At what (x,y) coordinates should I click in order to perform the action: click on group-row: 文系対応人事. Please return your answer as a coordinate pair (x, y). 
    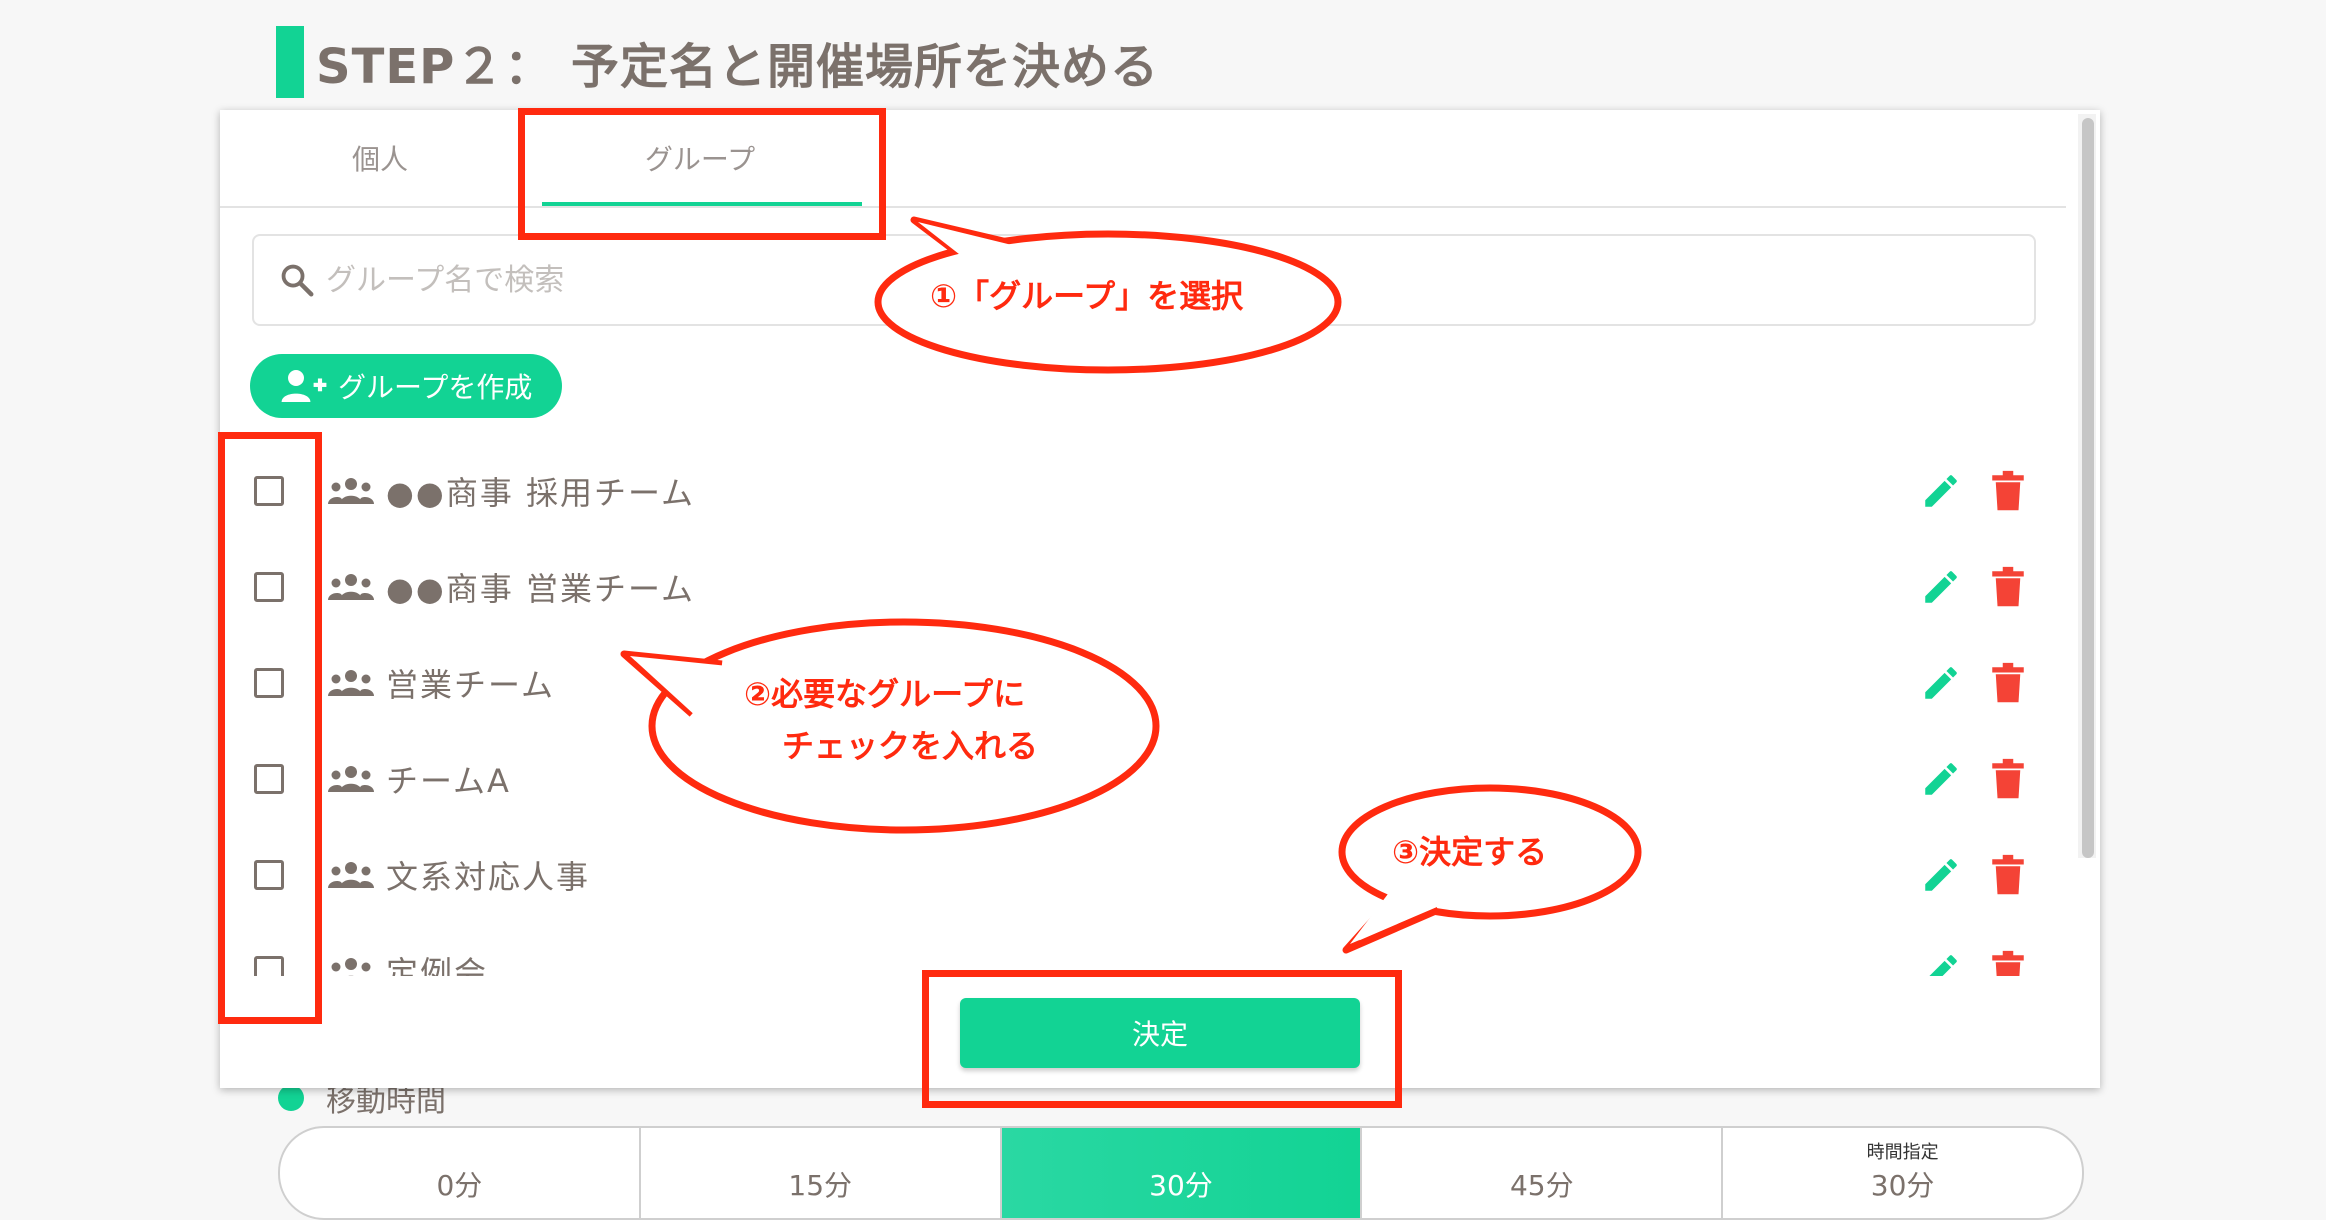
    Looking at the image, I should click on (1143, 878).